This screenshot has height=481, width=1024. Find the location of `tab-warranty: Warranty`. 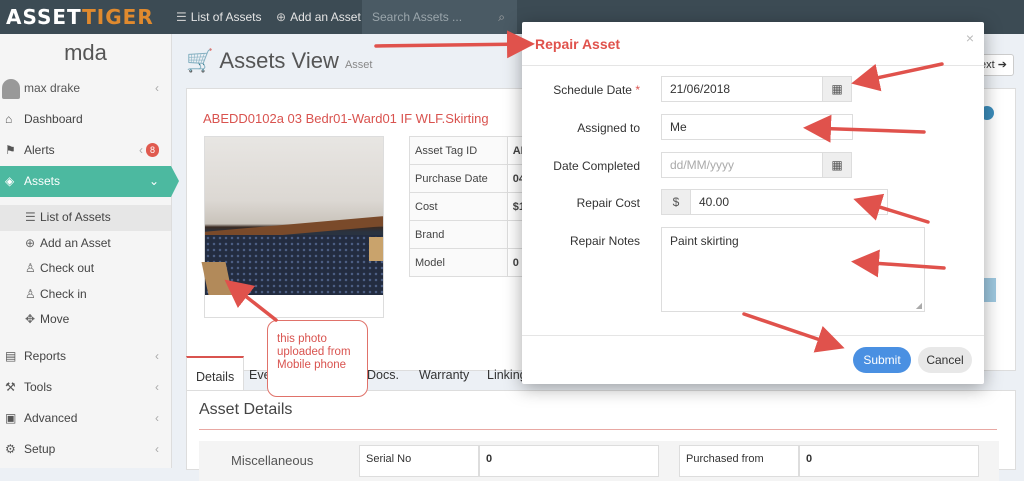

tab-warranty: Warranty is located at coordinates (444, 373).